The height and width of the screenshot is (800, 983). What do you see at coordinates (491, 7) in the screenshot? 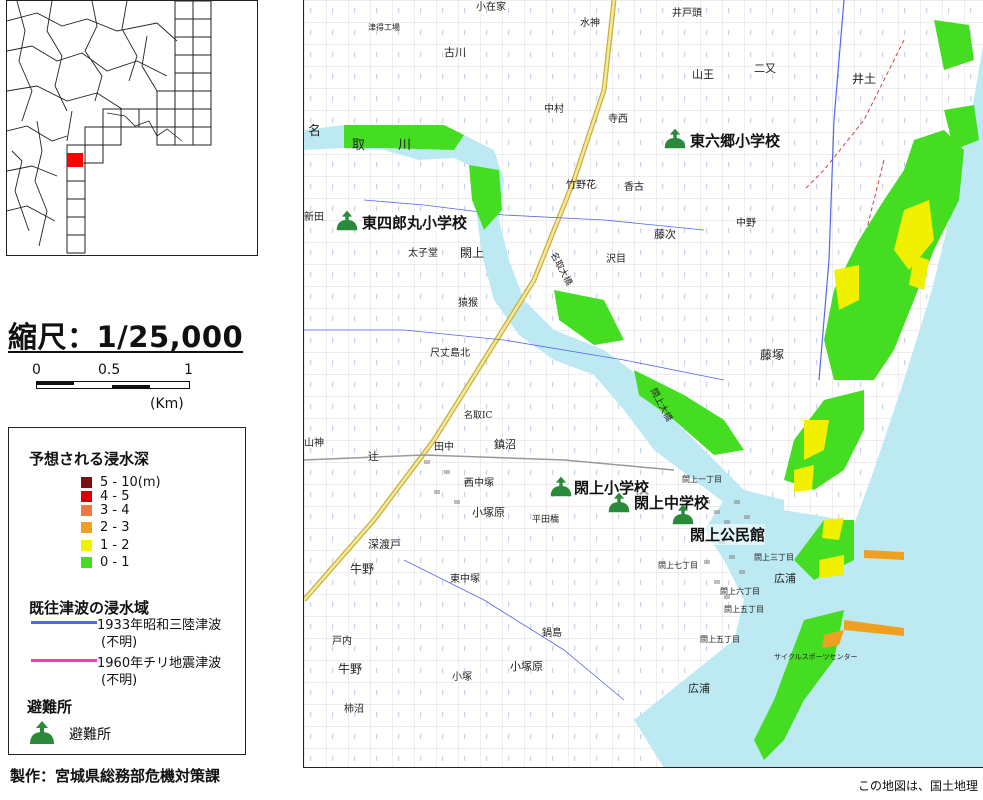
I see `place-label: 小在家` at bounding box center [491, 7].